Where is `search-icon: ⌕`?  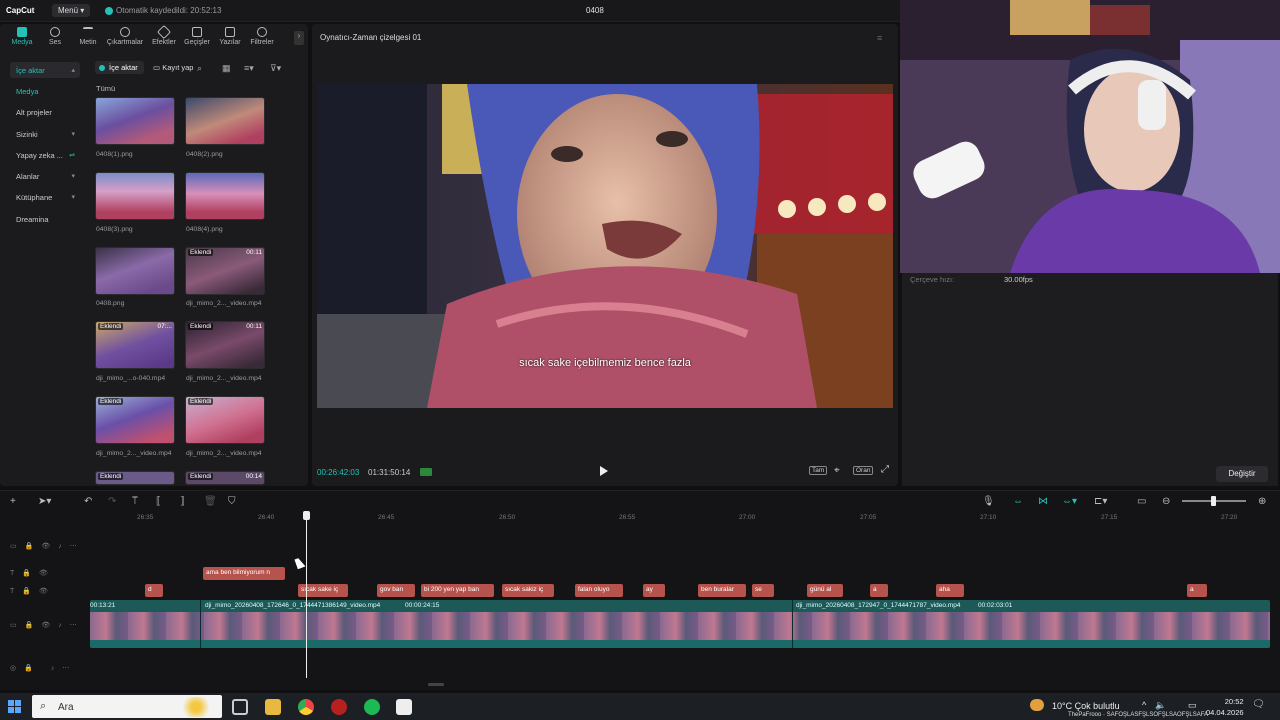
search-icon: ⌕ is located at coordinates (199, 68).